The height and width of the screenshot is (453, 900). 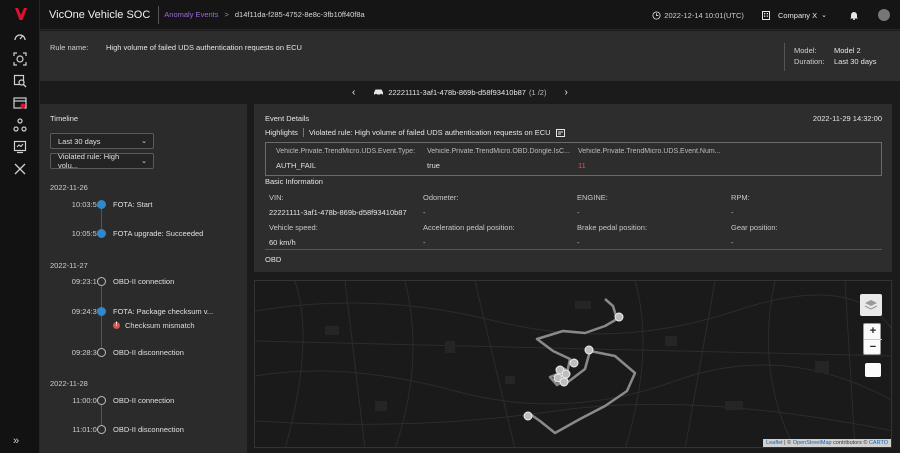 I want to click on company-name: Company X, so click(x=797, y=15).